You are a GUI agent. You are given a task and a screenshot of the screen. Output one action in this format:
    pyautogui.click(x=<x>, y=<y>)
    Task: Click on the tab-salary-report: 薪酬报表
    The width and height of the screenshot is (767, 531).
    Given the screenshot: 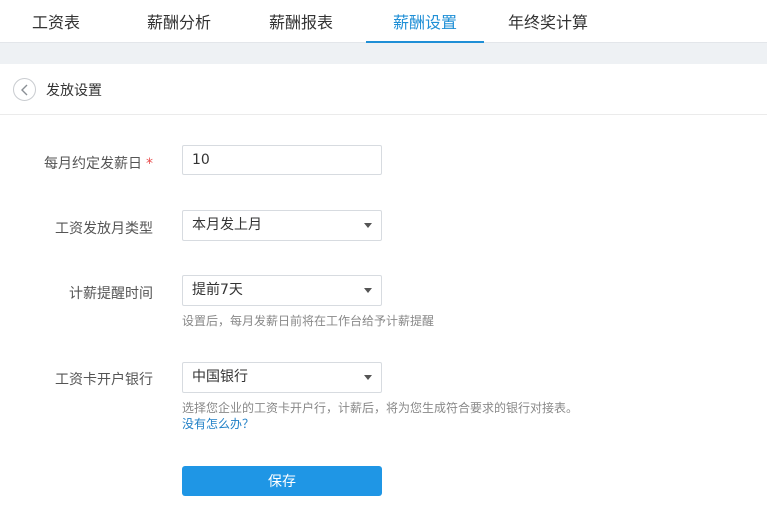 What is the action you would take?
    pyautogui.click(x=301, y=21)
    